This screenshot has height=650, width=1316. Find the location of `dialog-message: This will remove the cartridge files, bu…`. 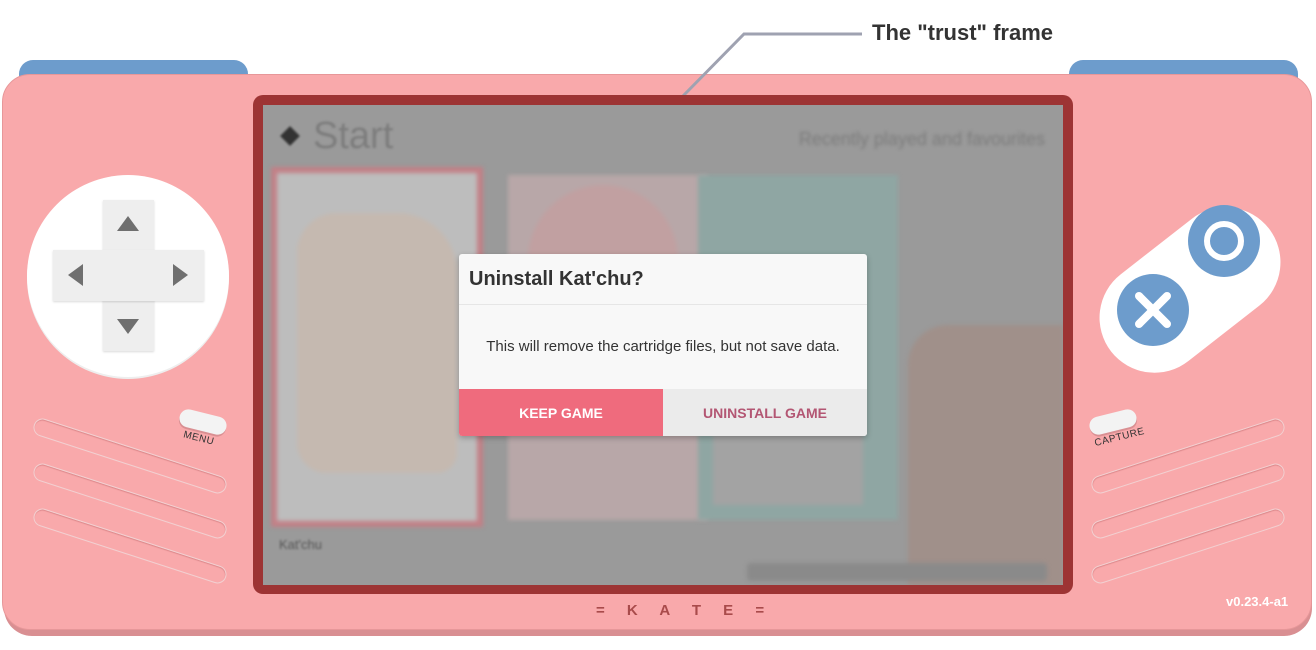

dialog-message: This will remove the cartridge files, bu… is located at coordinates (663, 346).